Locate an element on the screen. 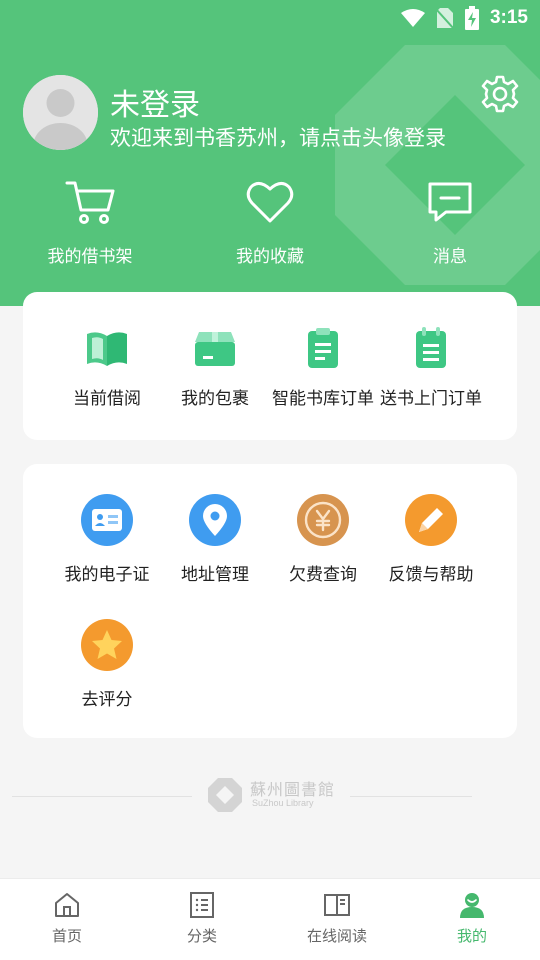 The height and width of the screenshot is (960, 540). login-status-title: 未登录 is located at coordinates (155, 102).